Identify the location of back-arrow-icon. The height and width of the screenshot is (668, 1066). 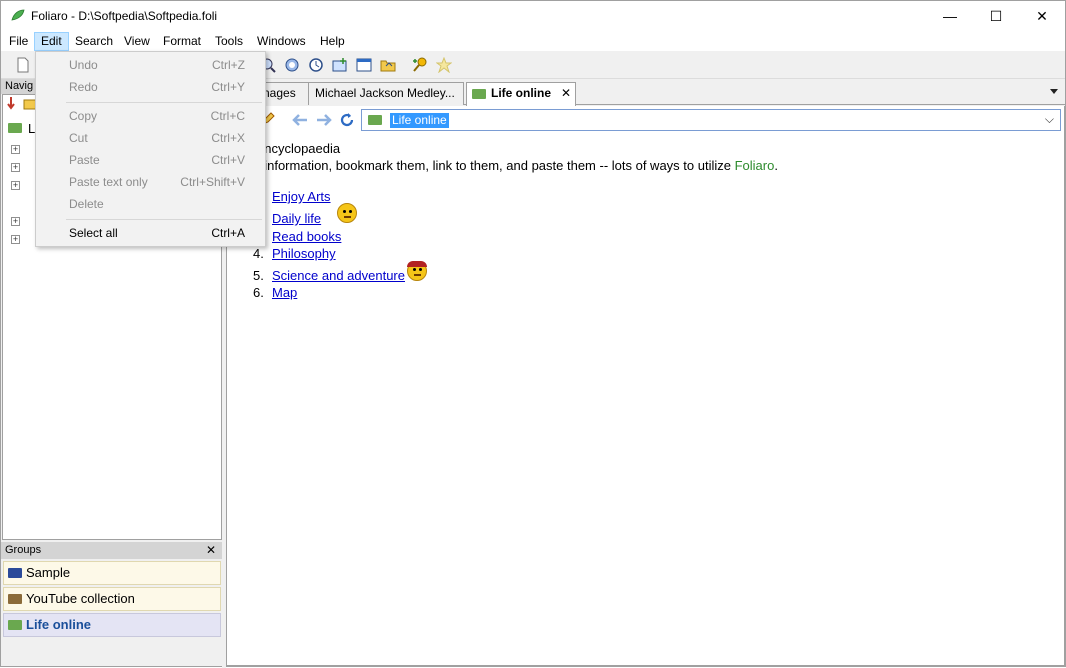
(300, 120).